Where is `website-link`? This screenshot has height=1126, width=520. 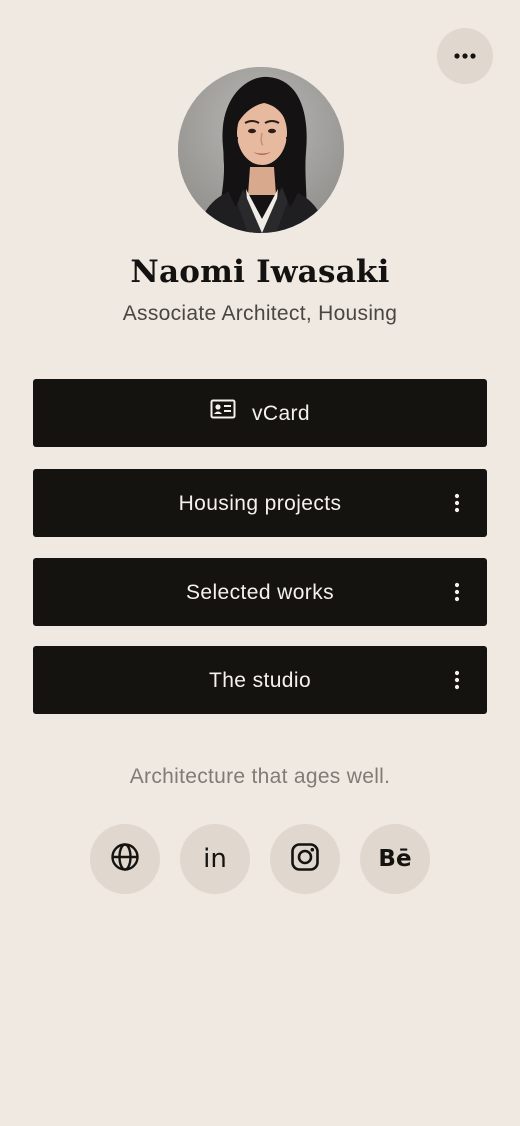
website-link is located at coordinates (125, 859).